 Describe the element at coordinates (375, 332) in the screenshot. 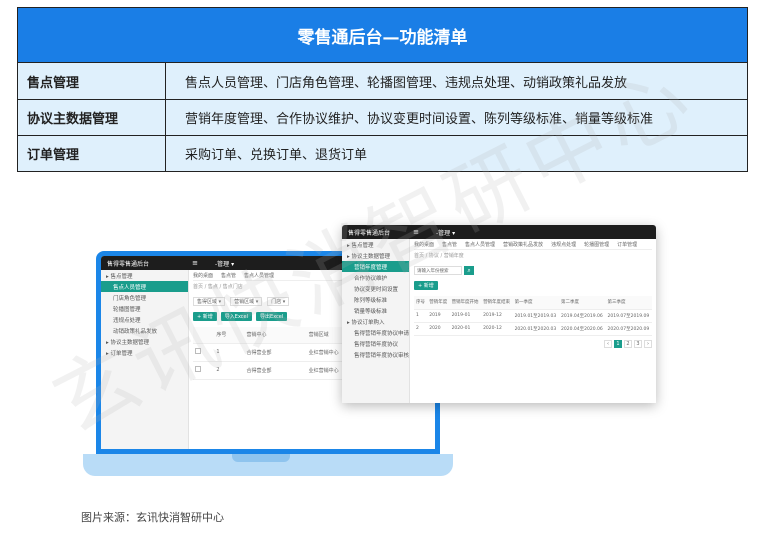

I see `sidebar-item: 售得营销年度协议申请` at that location.